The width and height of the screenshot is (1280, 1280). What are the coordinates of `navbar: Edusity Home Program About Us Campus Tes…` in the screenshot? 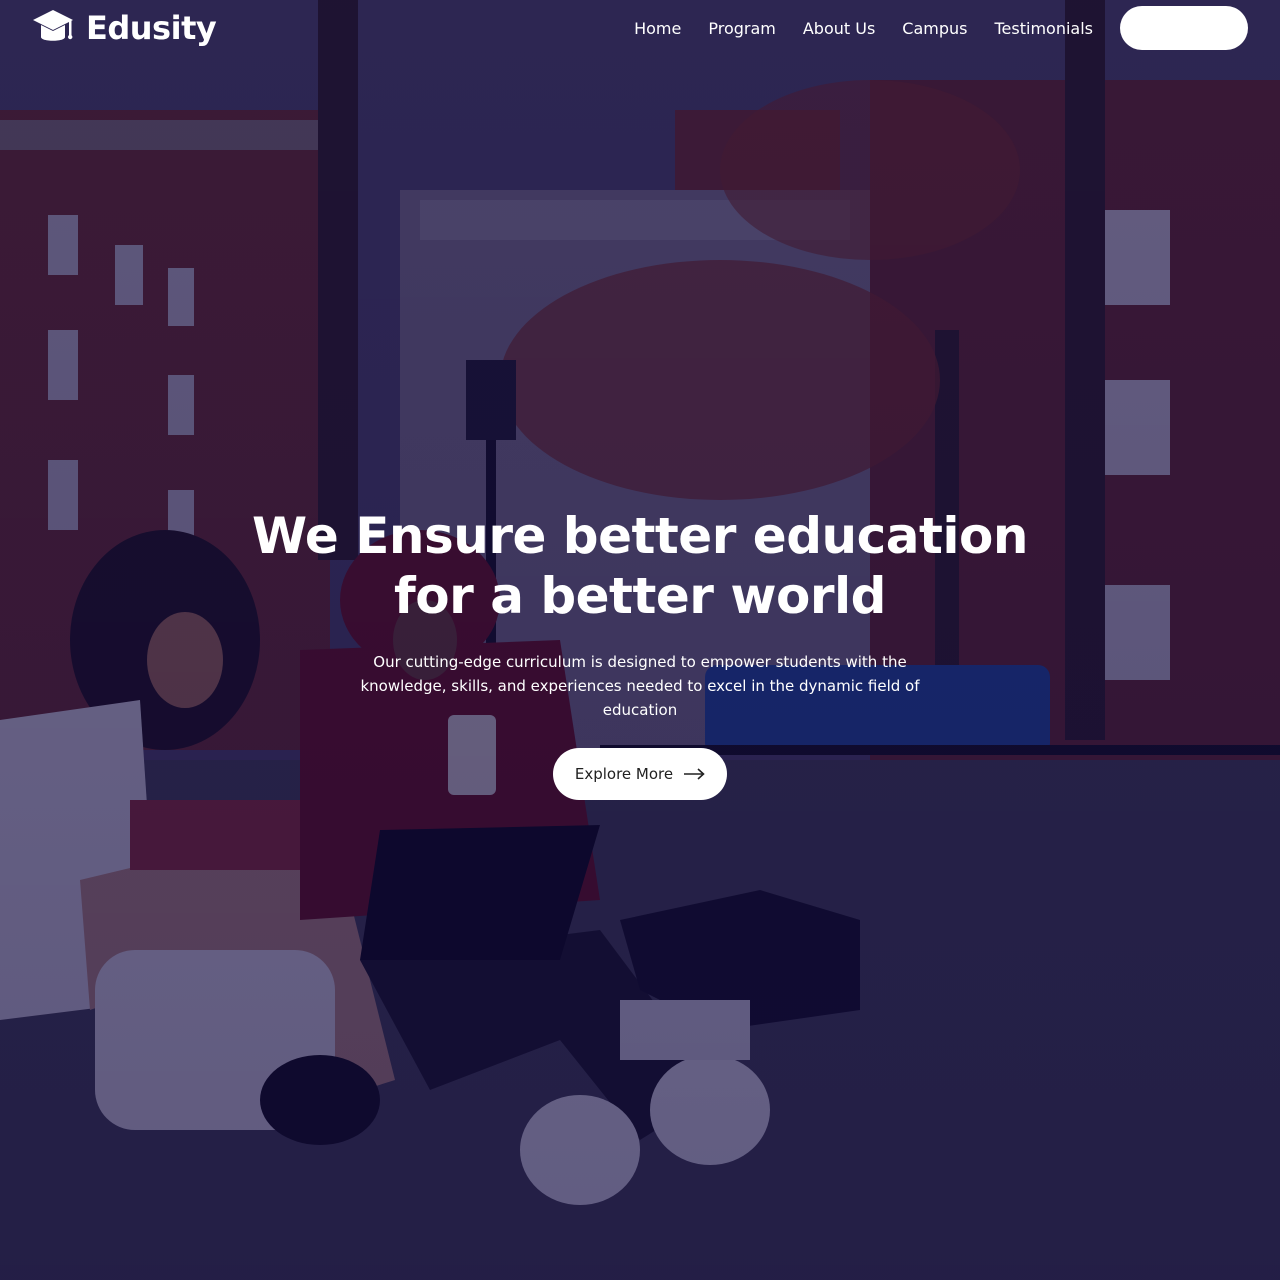 It's located at (640, 28).